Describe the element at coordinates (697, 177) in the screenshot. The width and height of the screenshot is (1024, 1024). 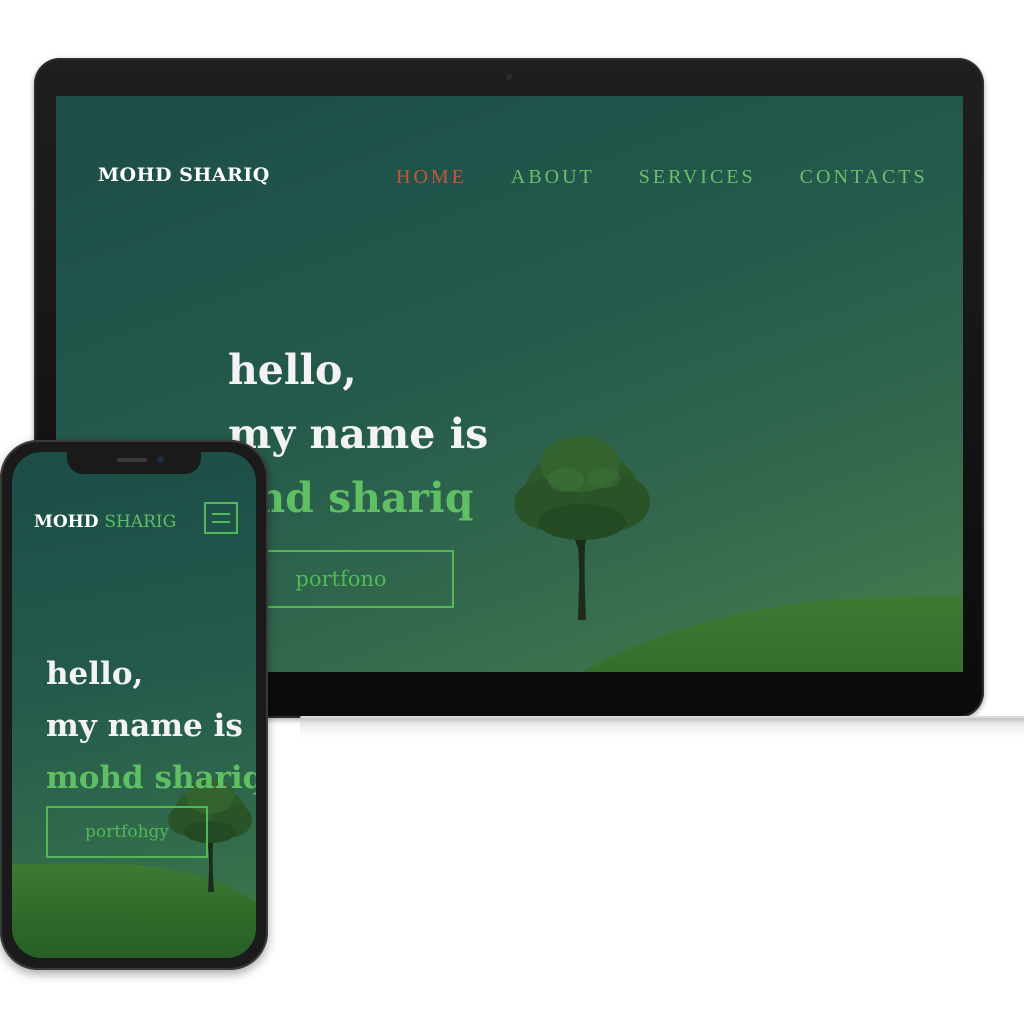
I see `nav-services: SERVICES` at that location.